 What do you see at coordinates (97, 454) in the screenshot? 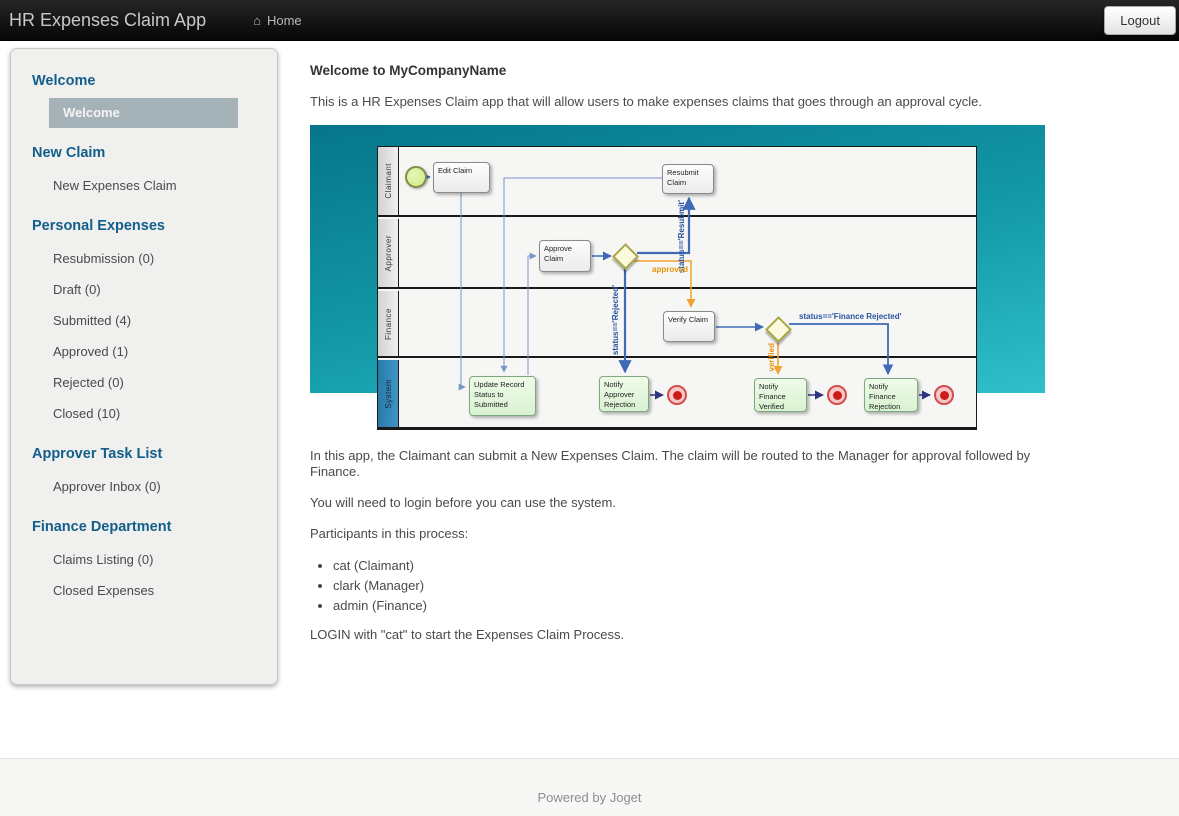
I see `sidebar-heading-approver-task-list: Approver Task List` at bounding box center [97, 454].